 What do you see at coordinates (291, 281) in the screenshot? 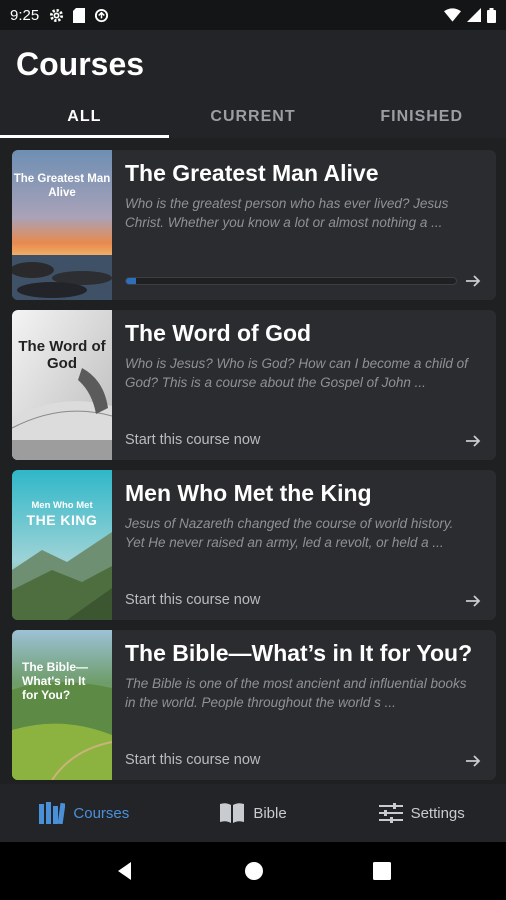
I see `course-progress-bar` at bounding box center [291, 281].